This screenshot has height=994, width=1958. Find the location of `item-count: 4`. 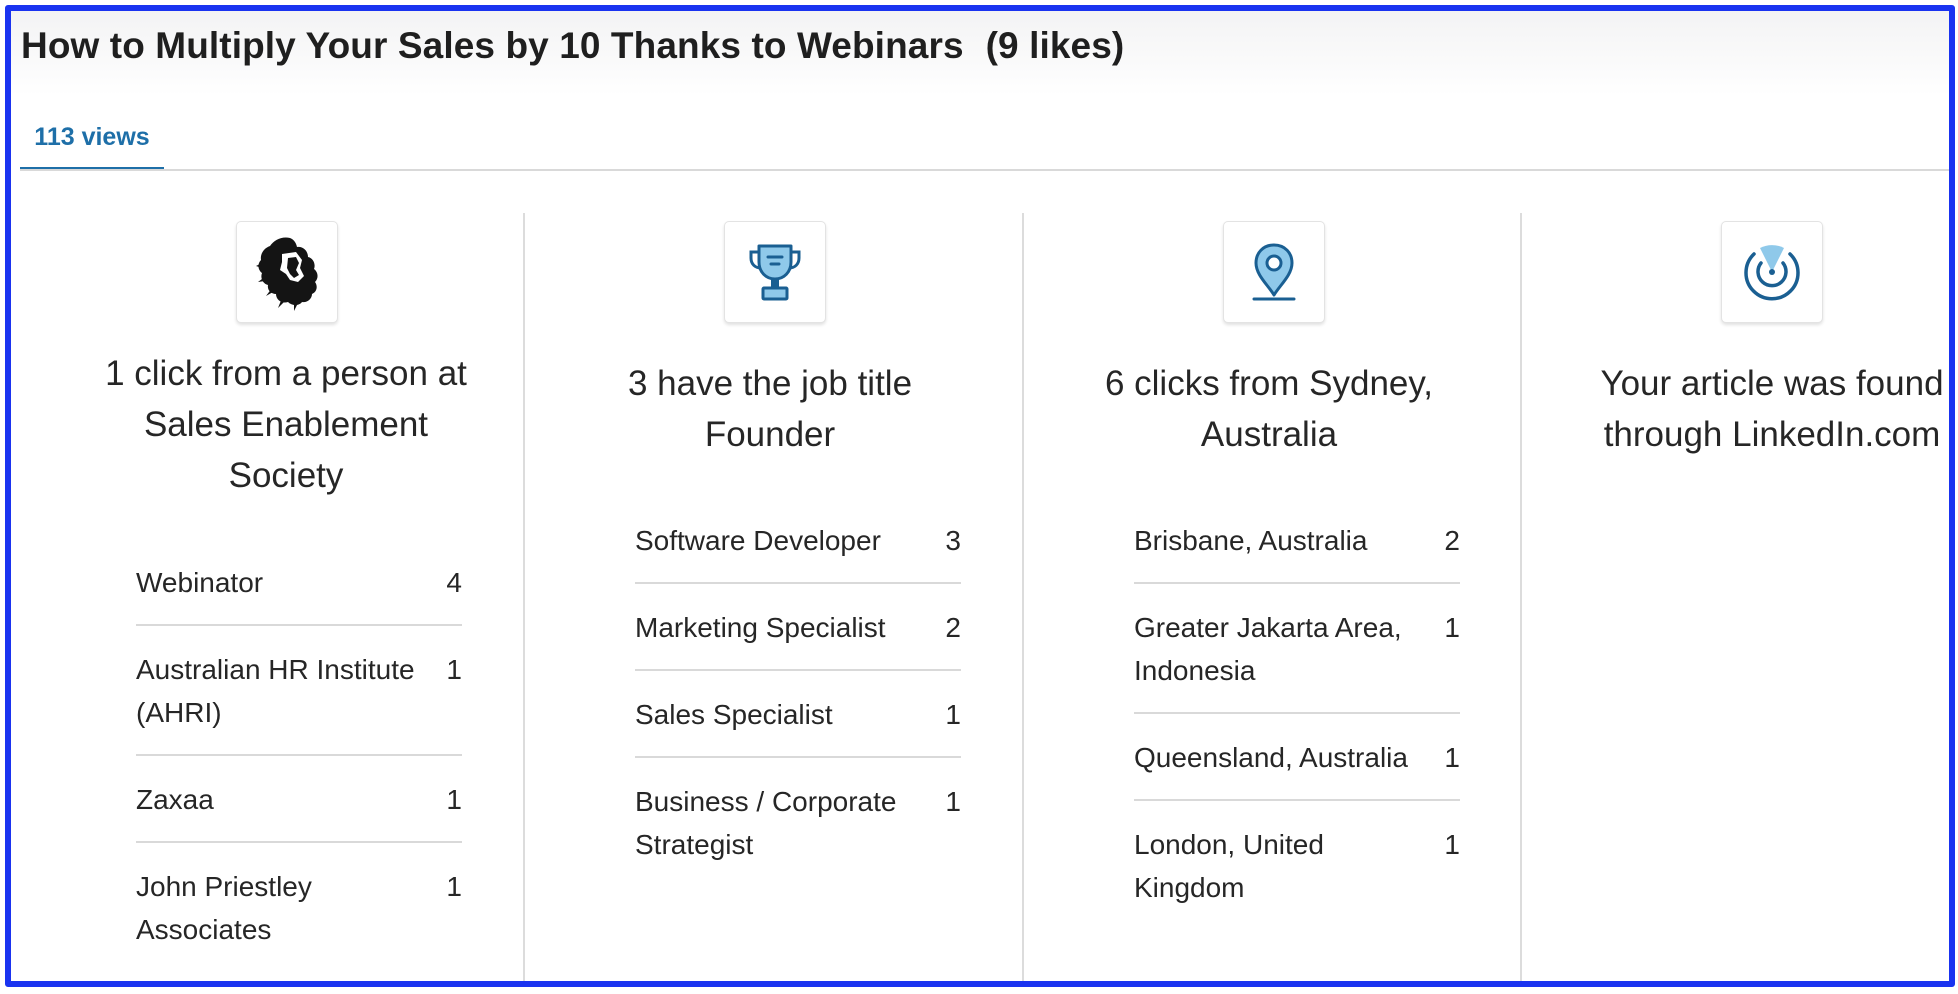

item-count: 4 is located at coordinates (454, 582).